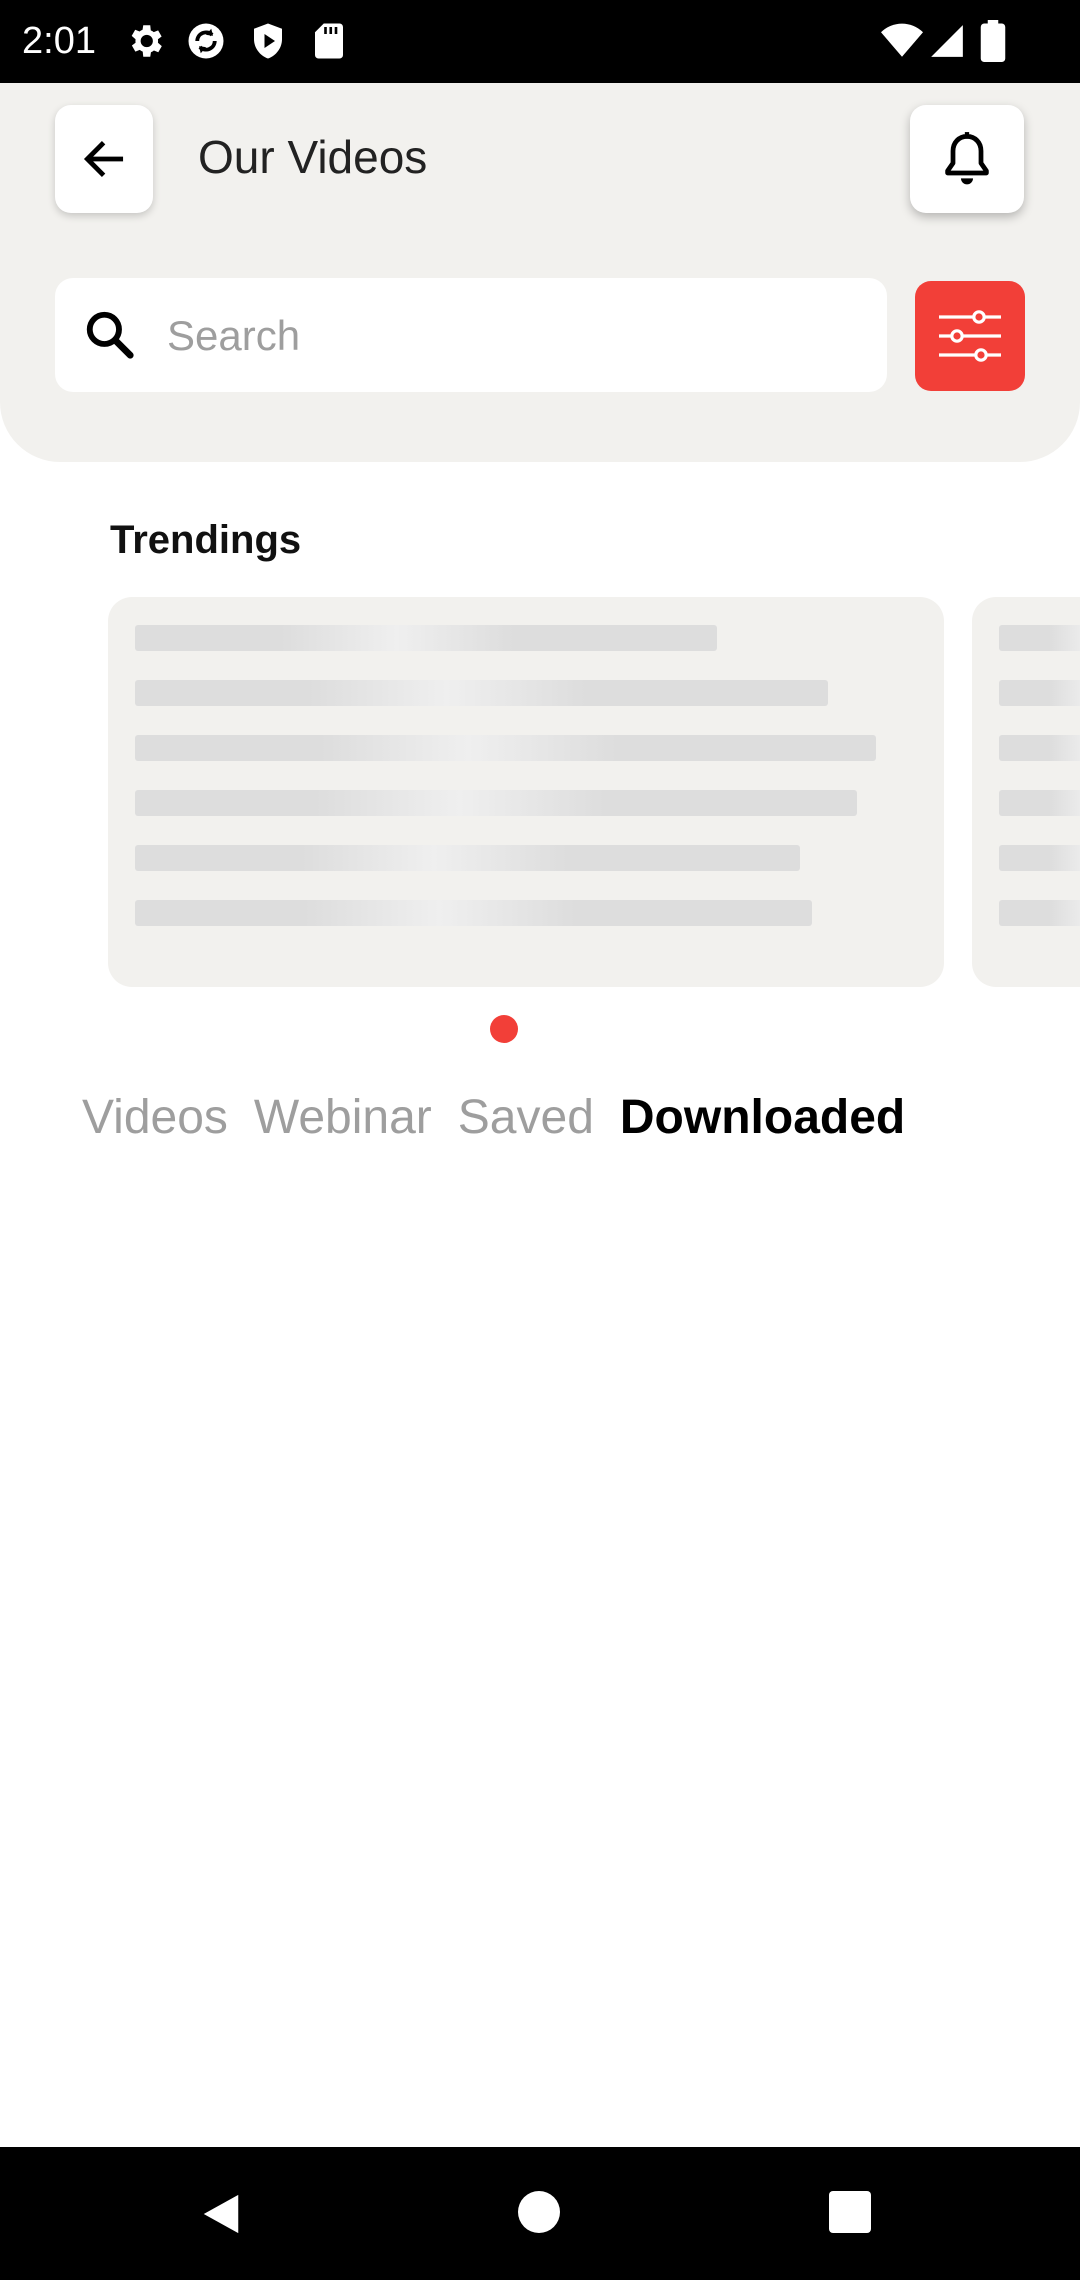 This screenshot has height=2280, width=1080. I want to click on battery-icon, so click(993, 41).